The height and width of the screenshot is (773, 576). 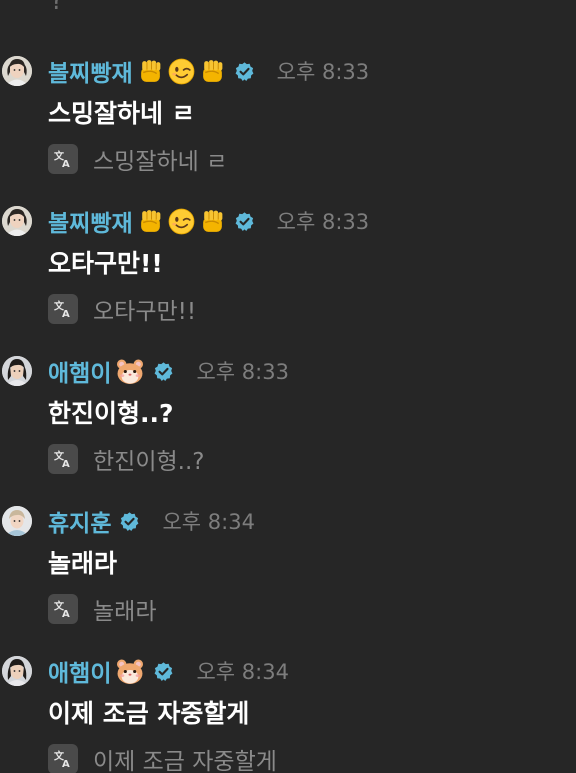 I want to click on cut-off-message-text: ?, so click(x=57, y=8).